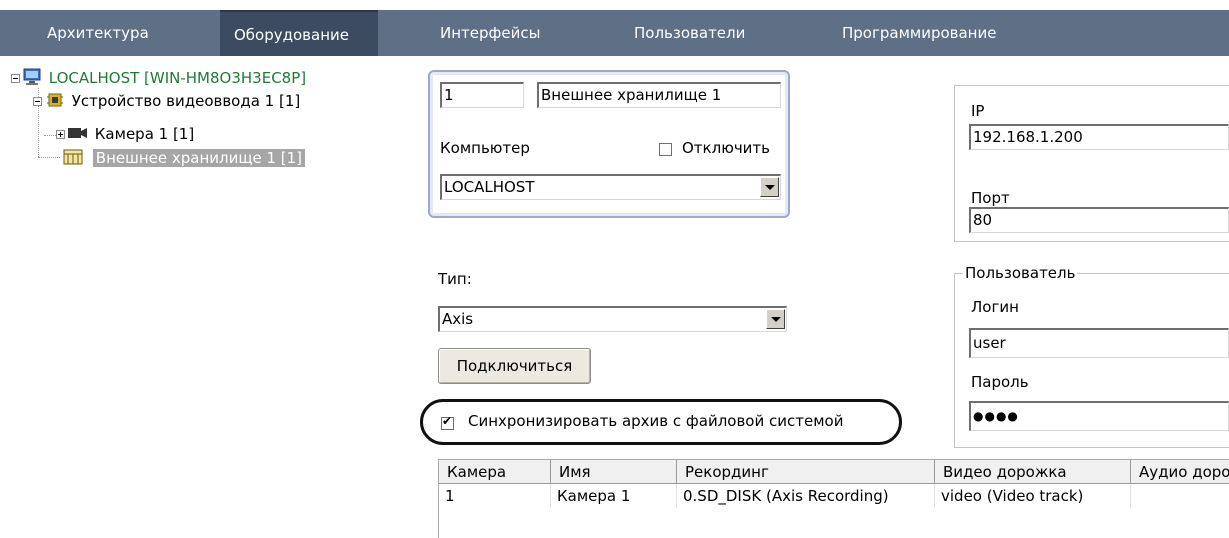 The width and height of the screenshot is (1229, 538). What do you see at coordinates (612, 319) in the screenshot?
I see `type-select: Axis` at bounding box center [612, 319].